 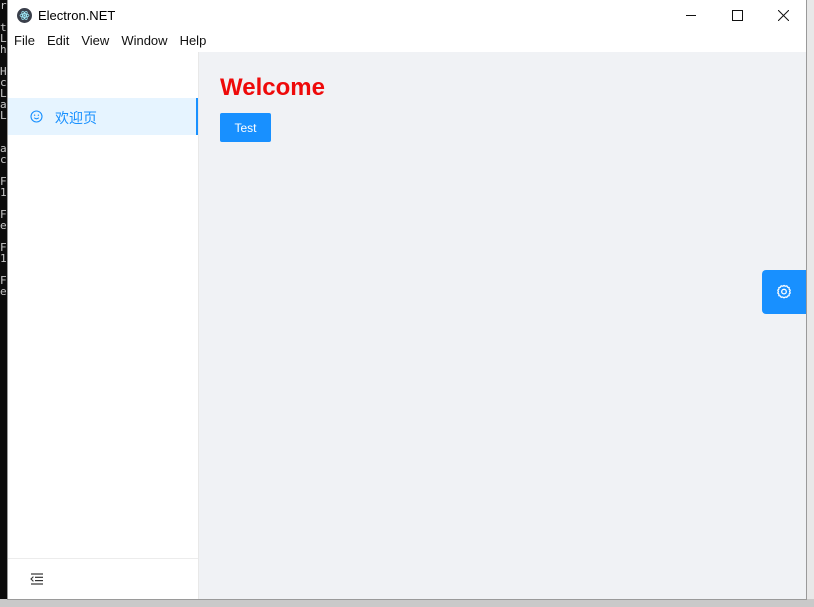 I want to click on menu-help: Help, so click(x=193, y=41).